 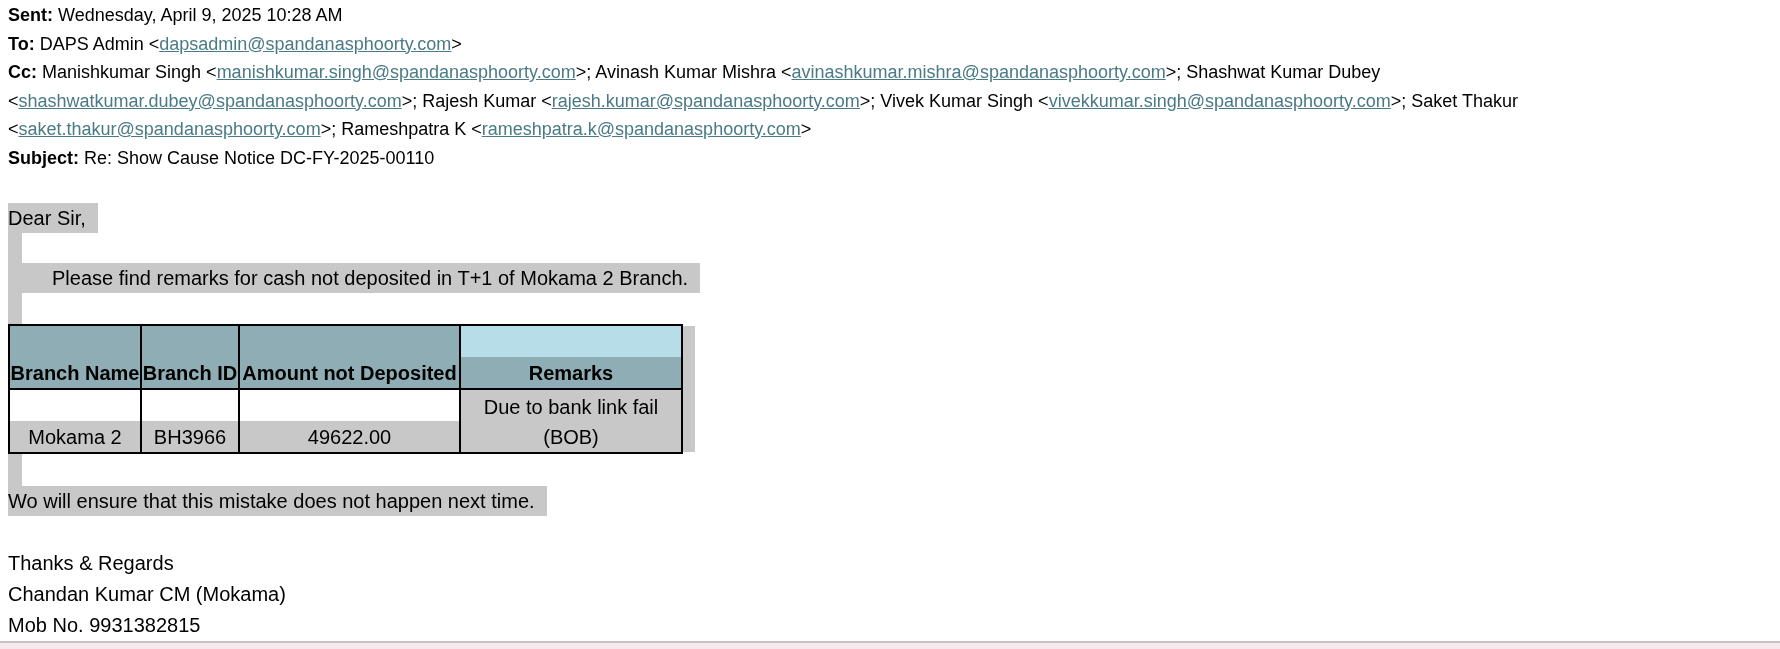 What do you see at coordinates (210, 100) in the screenshot?
I see `email-link: shashwatkumar.dubey@spandanasphoorty.com` at bounding box center [210, 100].